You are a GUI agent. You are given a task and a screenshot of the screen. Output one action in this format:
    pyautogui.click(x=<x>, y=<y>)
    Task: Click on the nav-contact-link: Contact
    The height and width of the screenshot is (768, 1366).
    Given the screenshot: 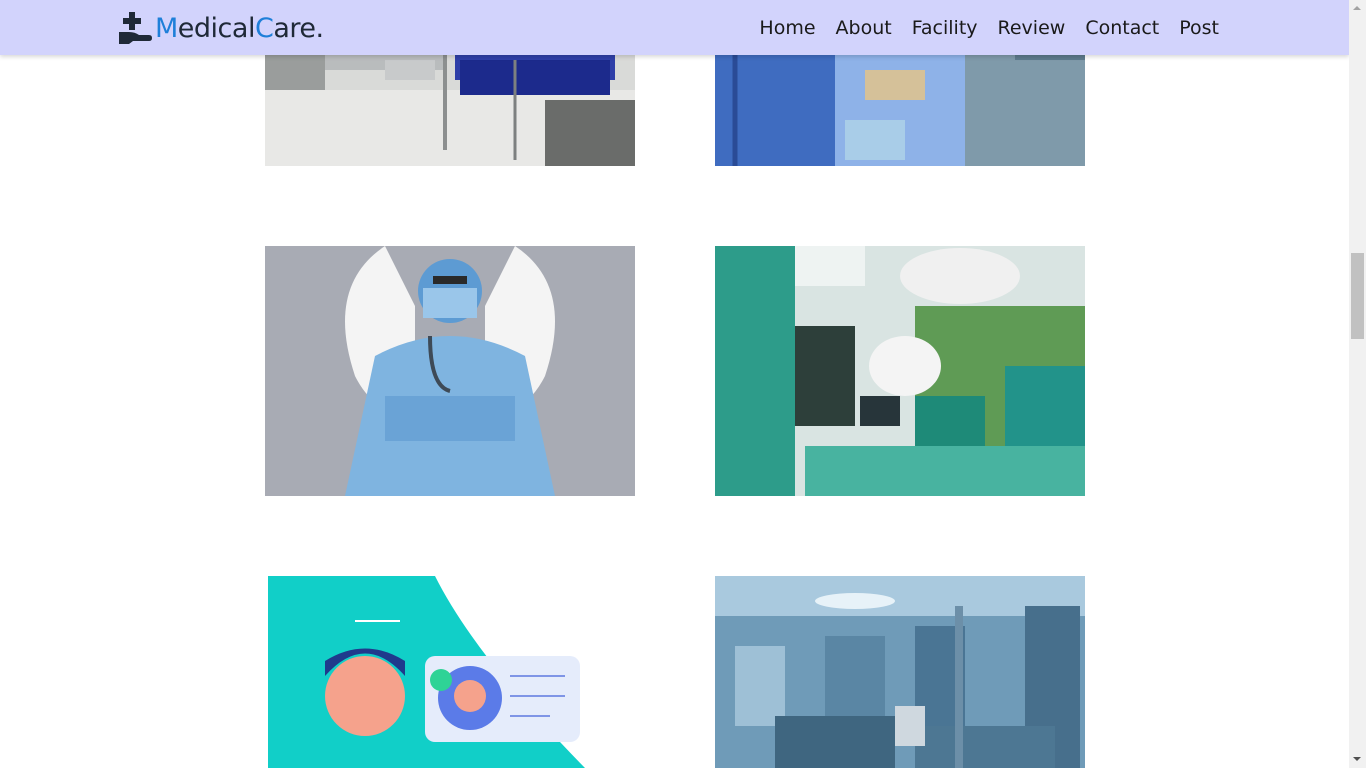 What is the action you would take?
    pyautogui.click(x=1122, y=28)
    